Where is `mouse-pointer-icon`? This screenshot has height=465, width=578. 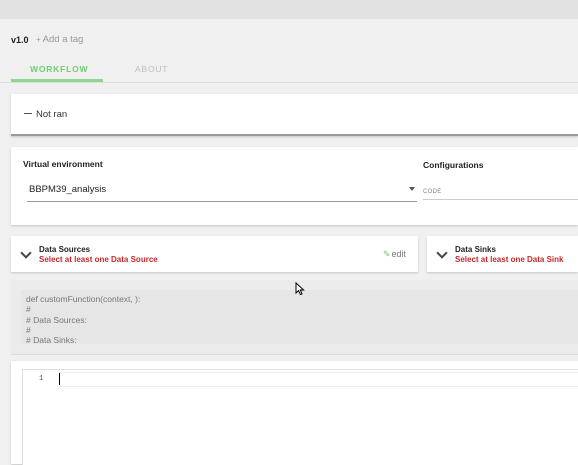
mouse-pointer-icon is located at coordinates (300, 289).